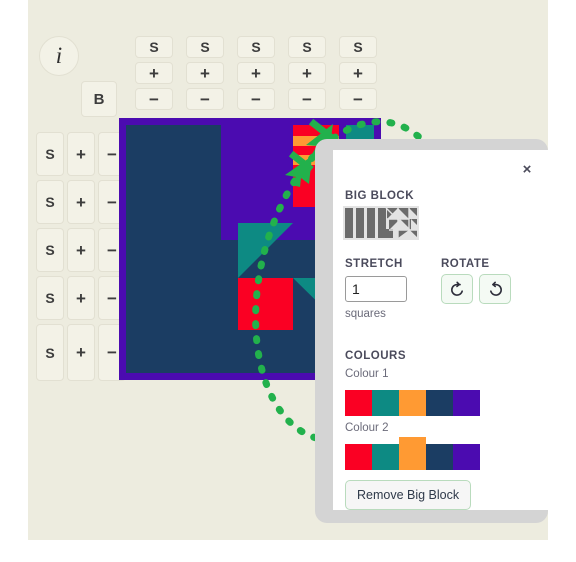 Image resolution: width=576 pixels, height=562 pixels. Describe the element at coordinates (358, 73) in the screenshot. I see `column-4-plus-button: +` at that location.